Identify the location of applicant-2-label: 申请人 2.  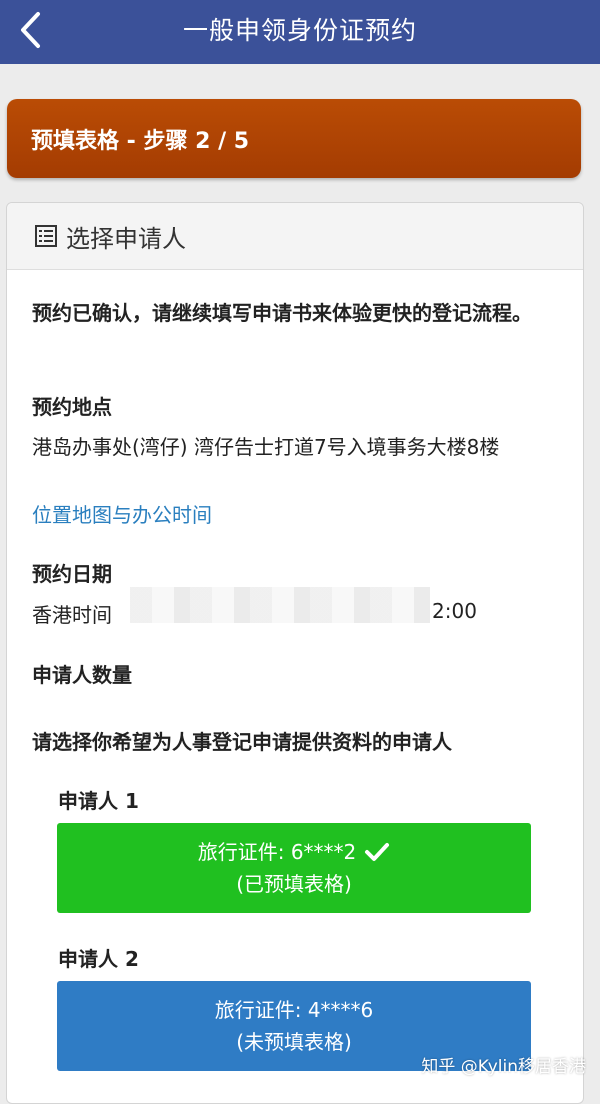
(98, 959).